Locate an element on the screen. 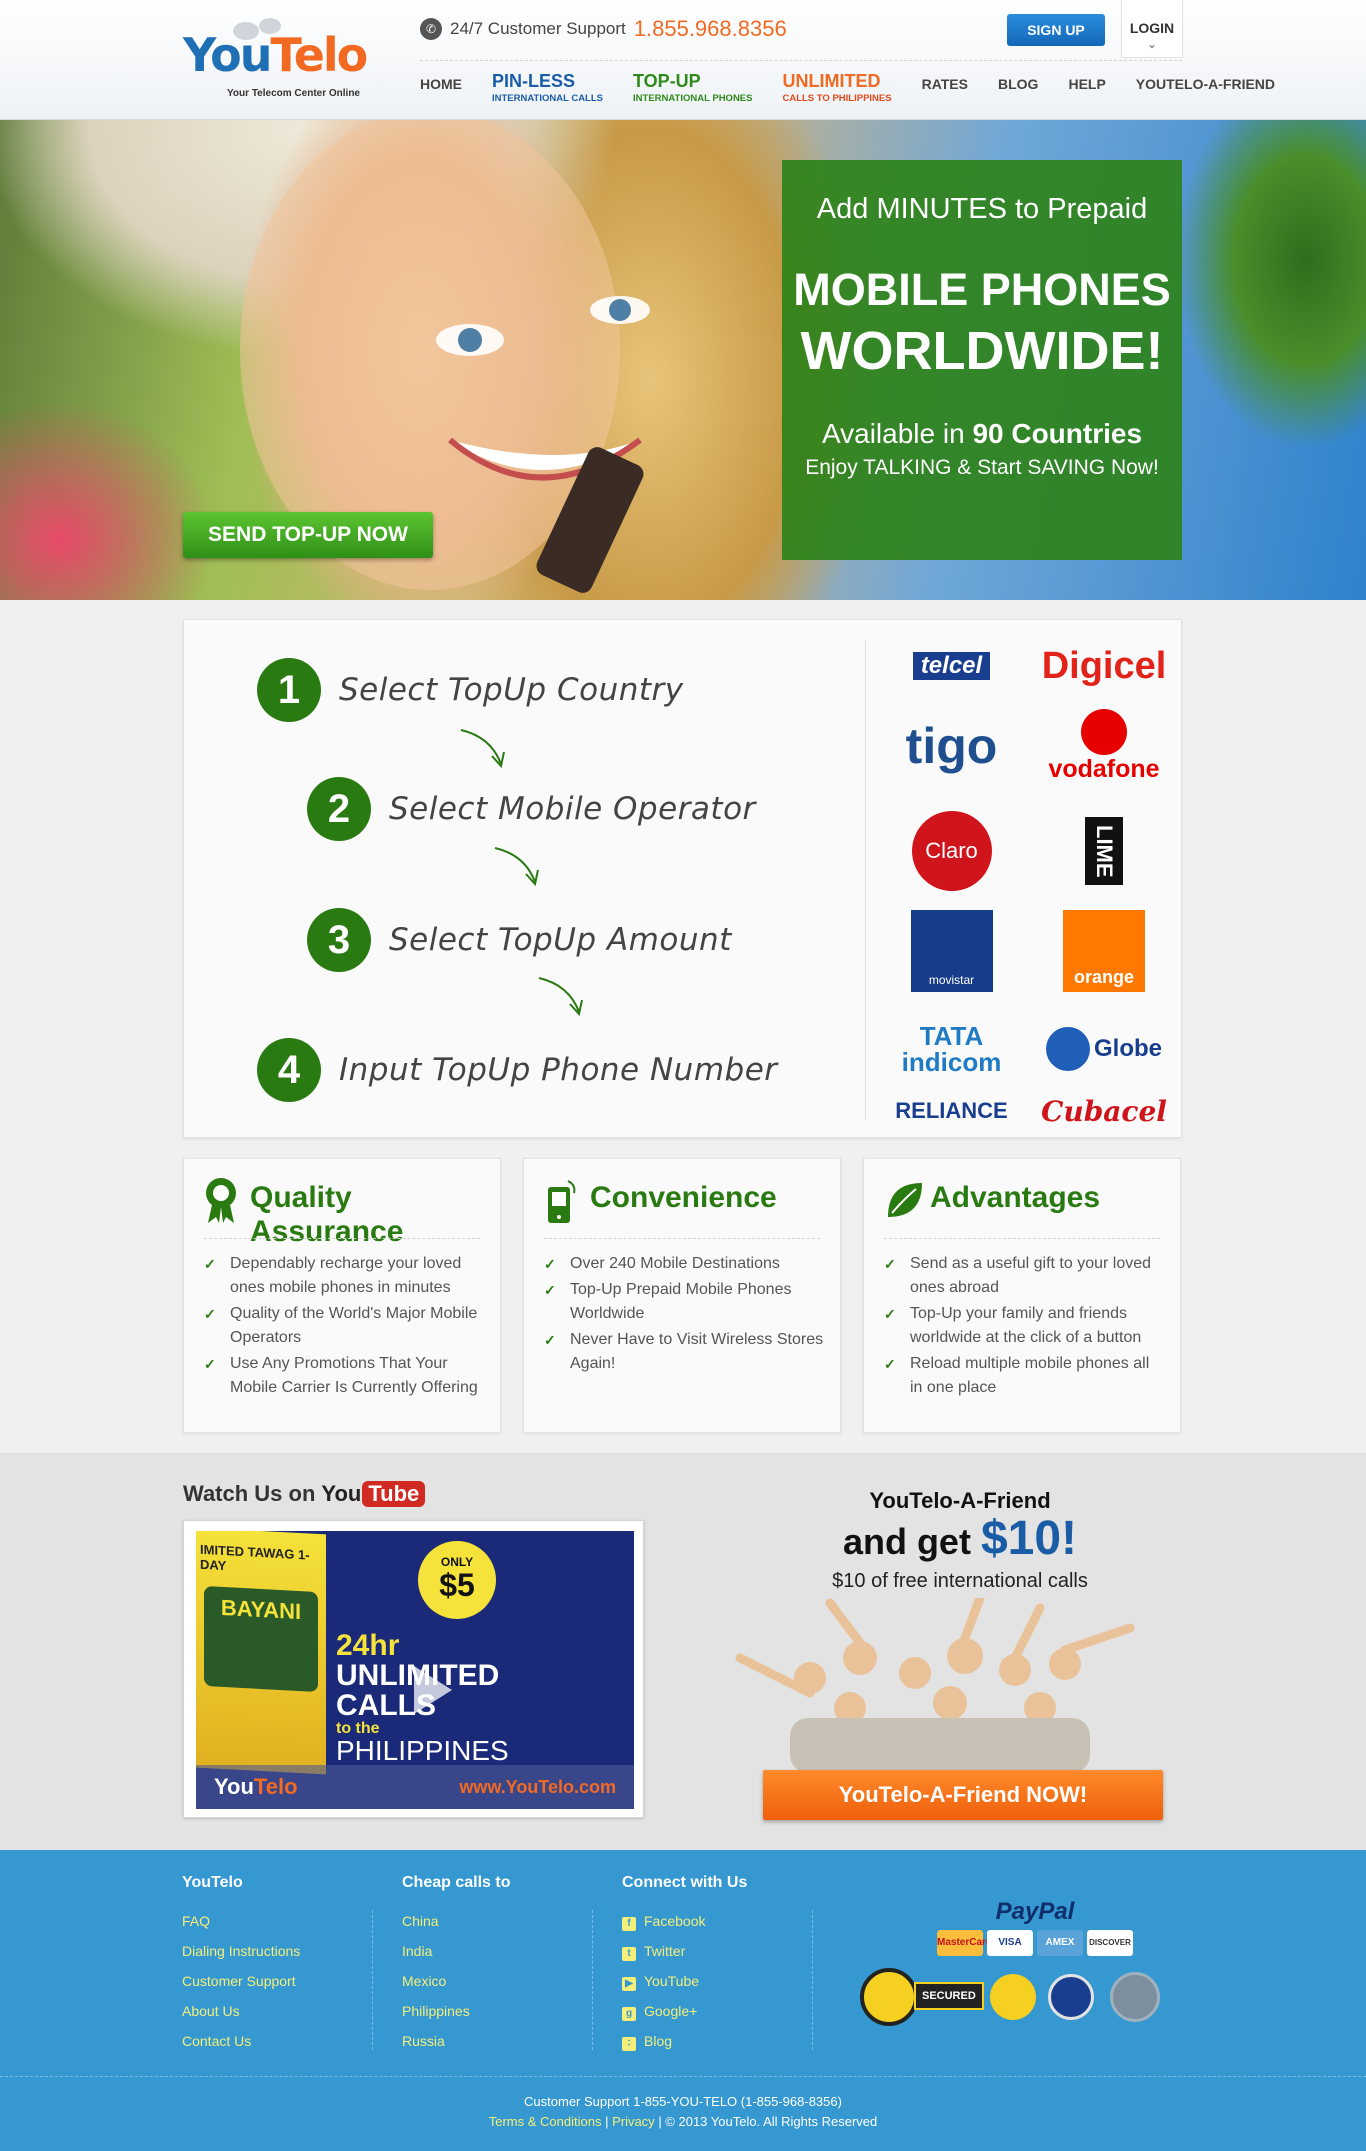 Image resolution: width=1366 pixels, height=2151 pixels. paypal-logo: PayPal is located at coordinates (1035, 1911).